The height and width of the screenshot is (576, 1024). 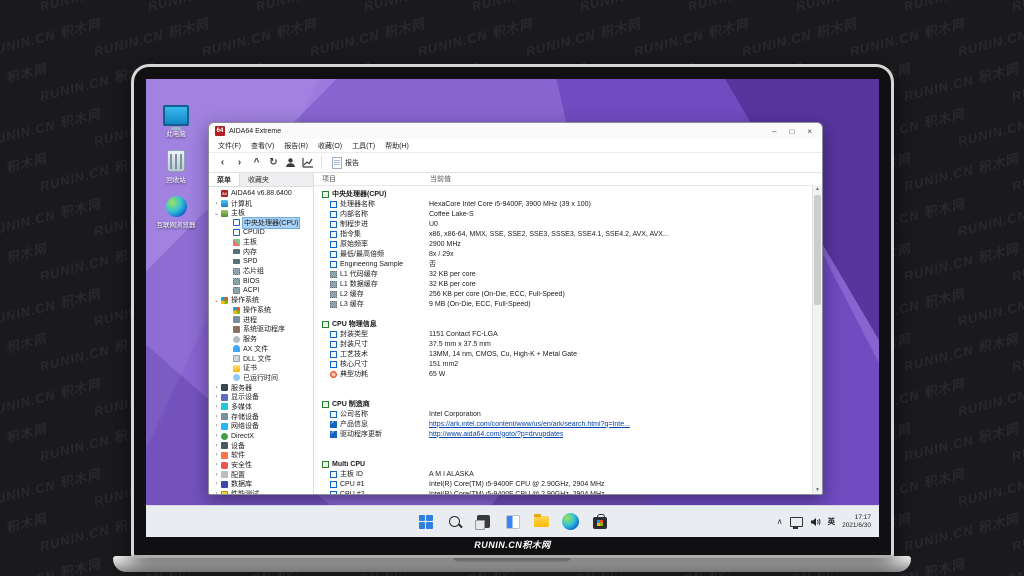 What do you see at coordinates (568, 374) in the screenshot?
I see `info-row: 典型功耗 65 W` at bounding box center [568, 374].